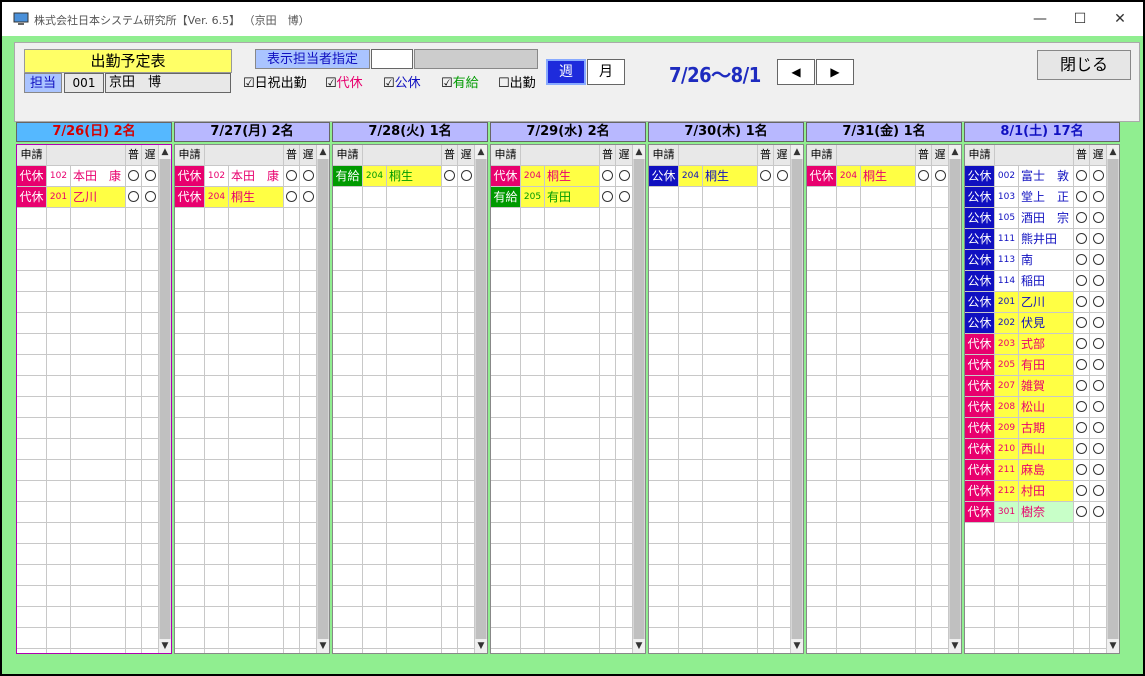 The height and width of the screenshot is (676, 1145). I want to click on schedule-row: 公休 103 堂上 正, so click(1036, 197).